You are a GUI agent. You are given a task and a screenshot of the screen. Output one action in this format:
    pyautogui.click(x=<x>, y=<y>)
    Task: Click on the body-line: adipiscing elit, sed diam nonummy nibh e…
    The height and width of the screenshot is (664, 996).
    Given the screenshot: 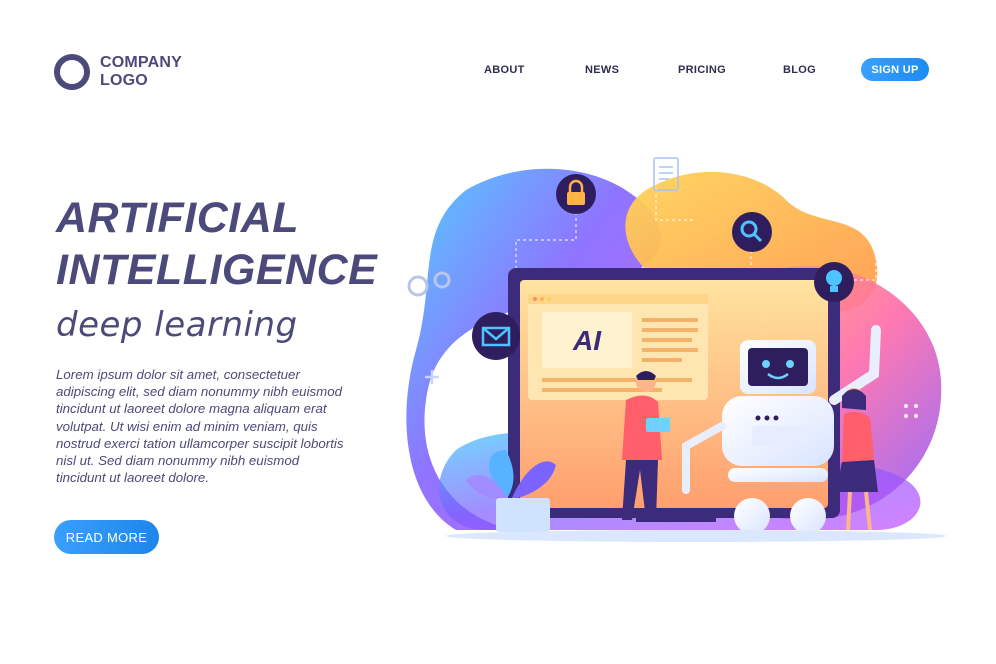 What is the action you would take?
    pyautogui.click(x=199, y=392)
    